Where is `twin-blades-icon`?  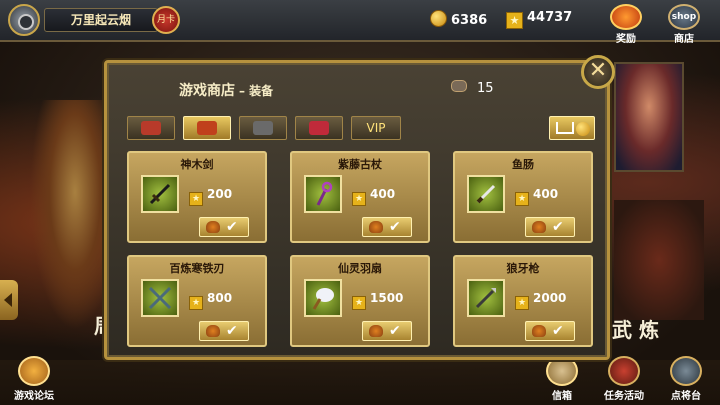
twin-blades-icon is located at coordinates (160, 298).